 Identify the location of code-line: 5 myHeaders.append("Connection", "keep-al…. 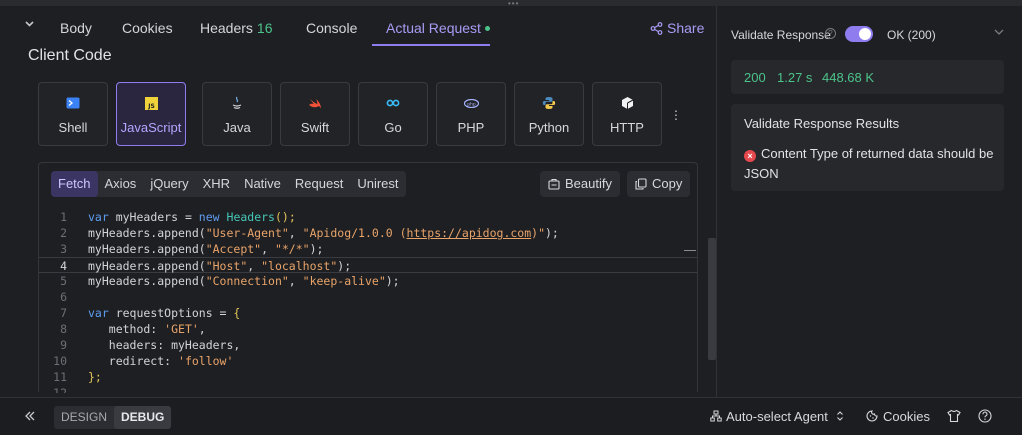
(368, 281).